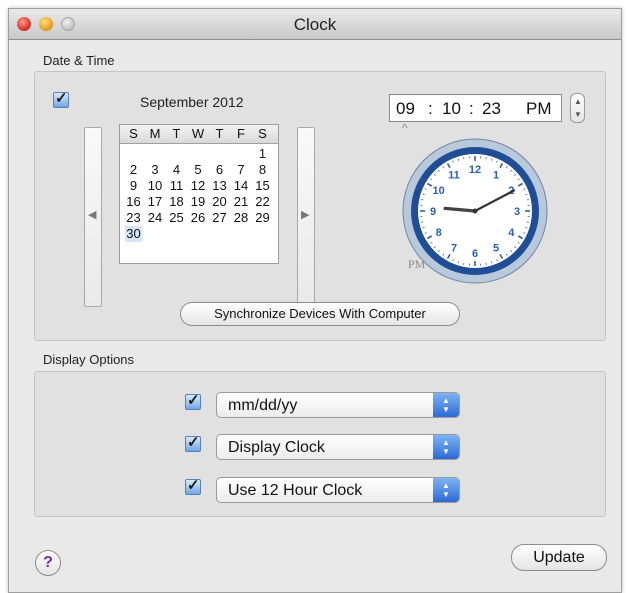 Image resolution: width=628 pixels, height=593 pixels. Describe the element at coordinates (176, 202) in the screenshot. I see `calendar-day: 18` at that location.